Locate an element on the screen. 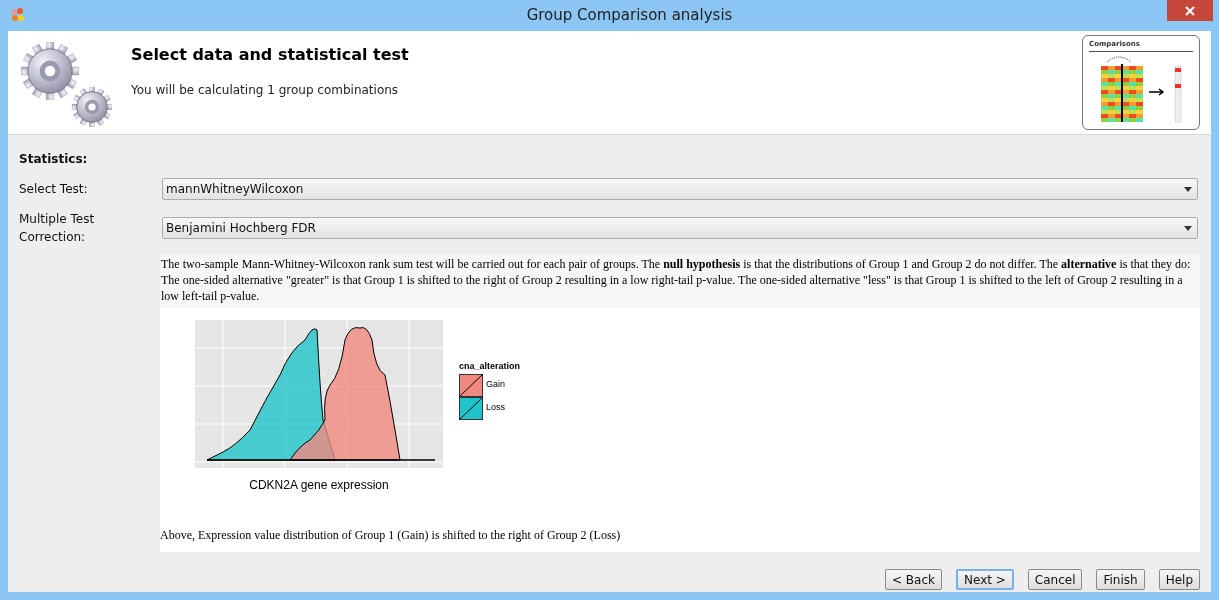 Image resolution: width=1219 pixels, height=600 pixels. legend-label: Gain is located at coordinates (495, 385).